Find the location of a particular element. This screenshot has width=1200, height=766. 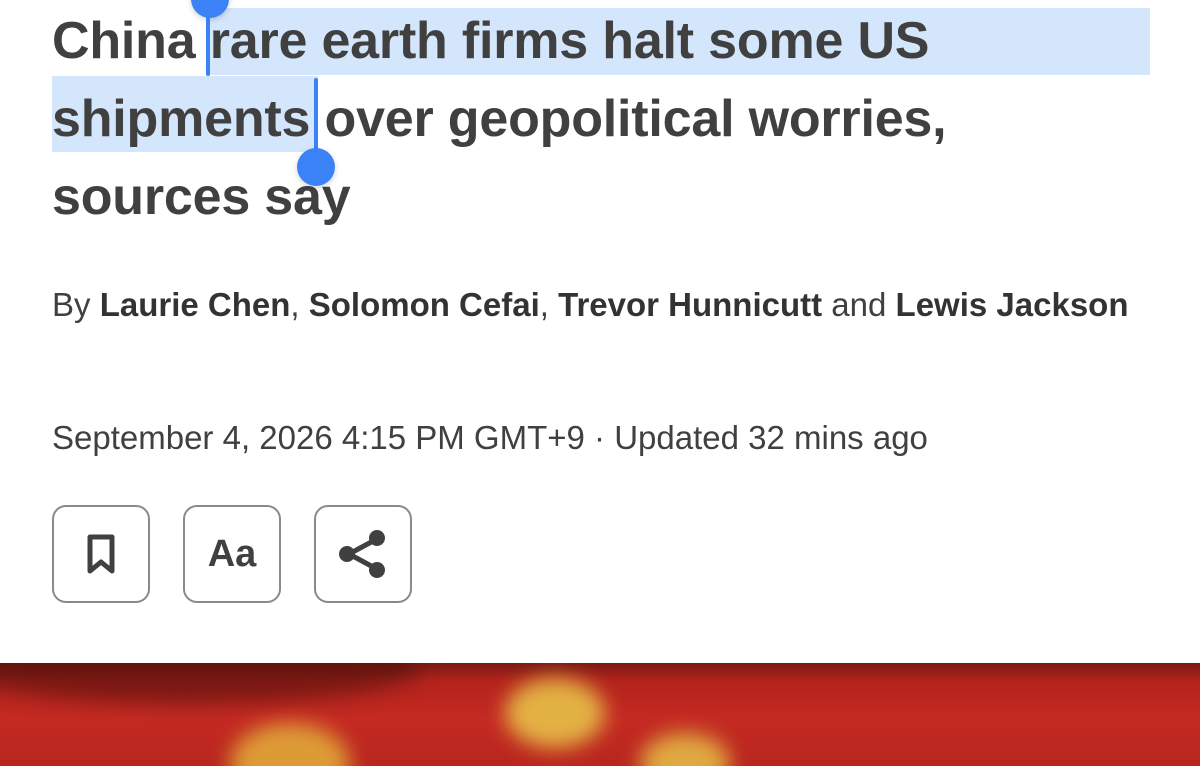

bookmark-icon is located at coordinates (101, 554).